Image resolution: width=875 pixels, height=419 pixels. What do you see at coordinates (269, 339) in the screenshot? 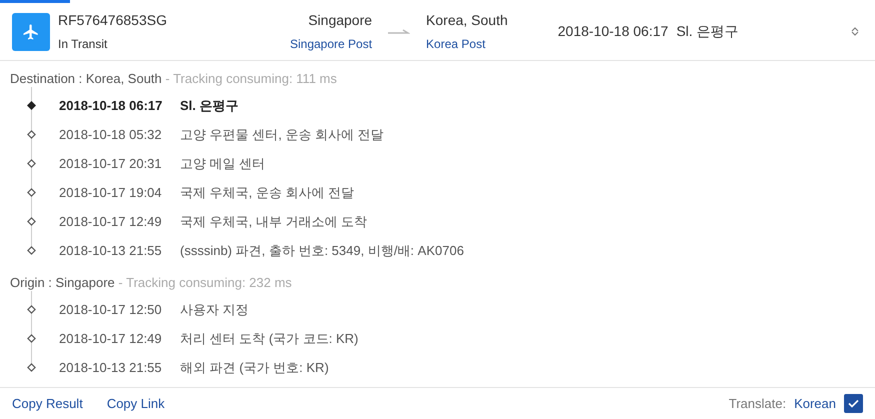
I see `event-description: 처리 센터 도착 (국가 코드: KR)` at bounding box center [269, 339].